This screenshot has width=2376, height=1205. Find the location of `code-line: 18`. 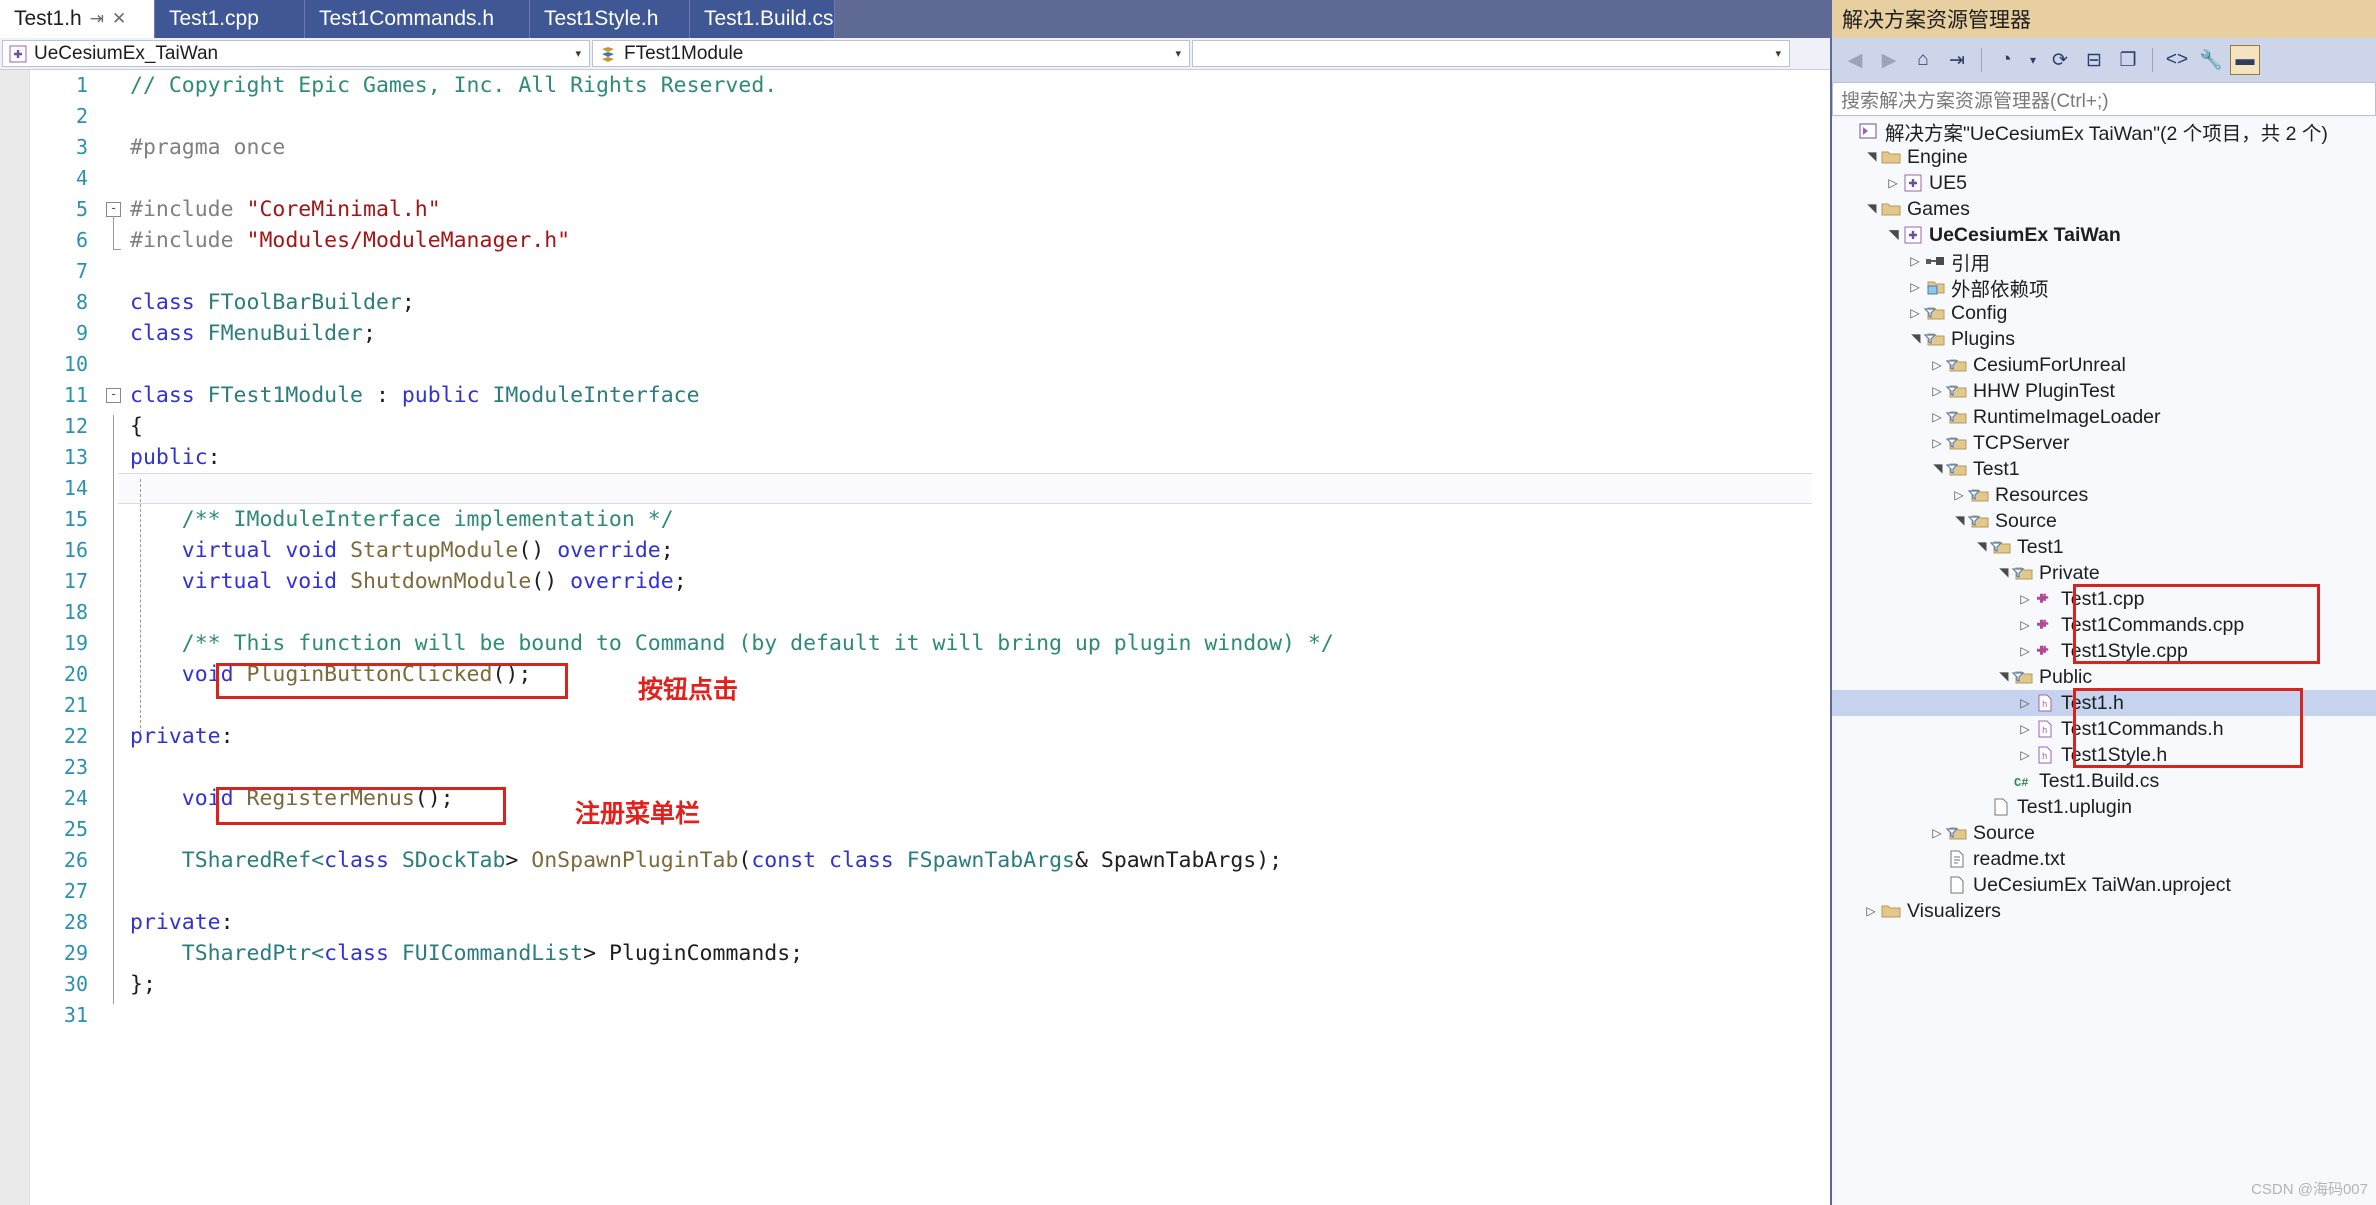

code-line: 18 is located at coordinates (930, 612).